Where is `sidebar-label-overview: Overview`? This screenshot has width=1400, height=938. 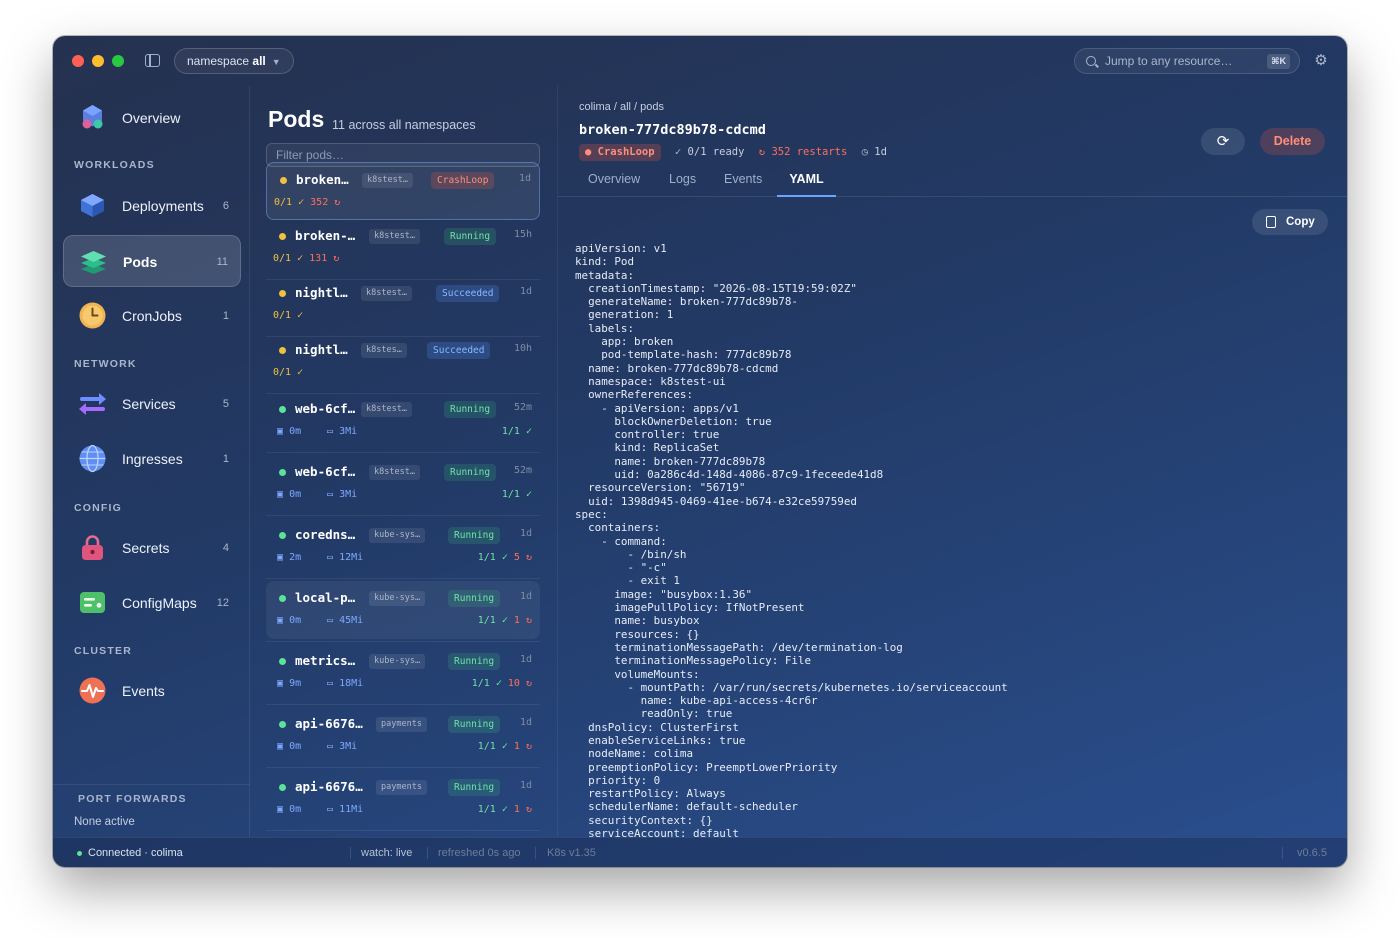 sidebar-label-overview: Overview is located at coordinates (151, 118).